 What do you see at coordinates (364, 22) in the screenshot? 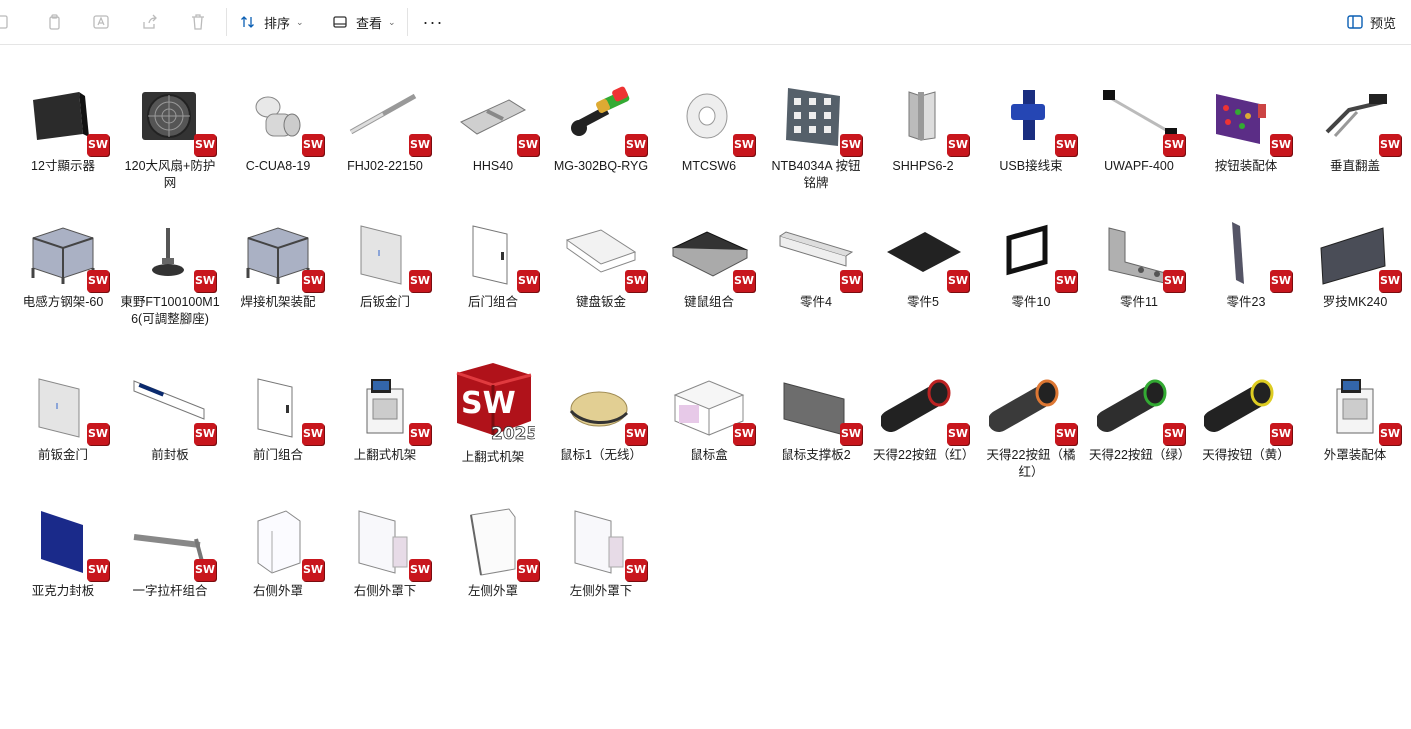
I see `view-button: 查看 ⌄` at bounding box center [364, 22].